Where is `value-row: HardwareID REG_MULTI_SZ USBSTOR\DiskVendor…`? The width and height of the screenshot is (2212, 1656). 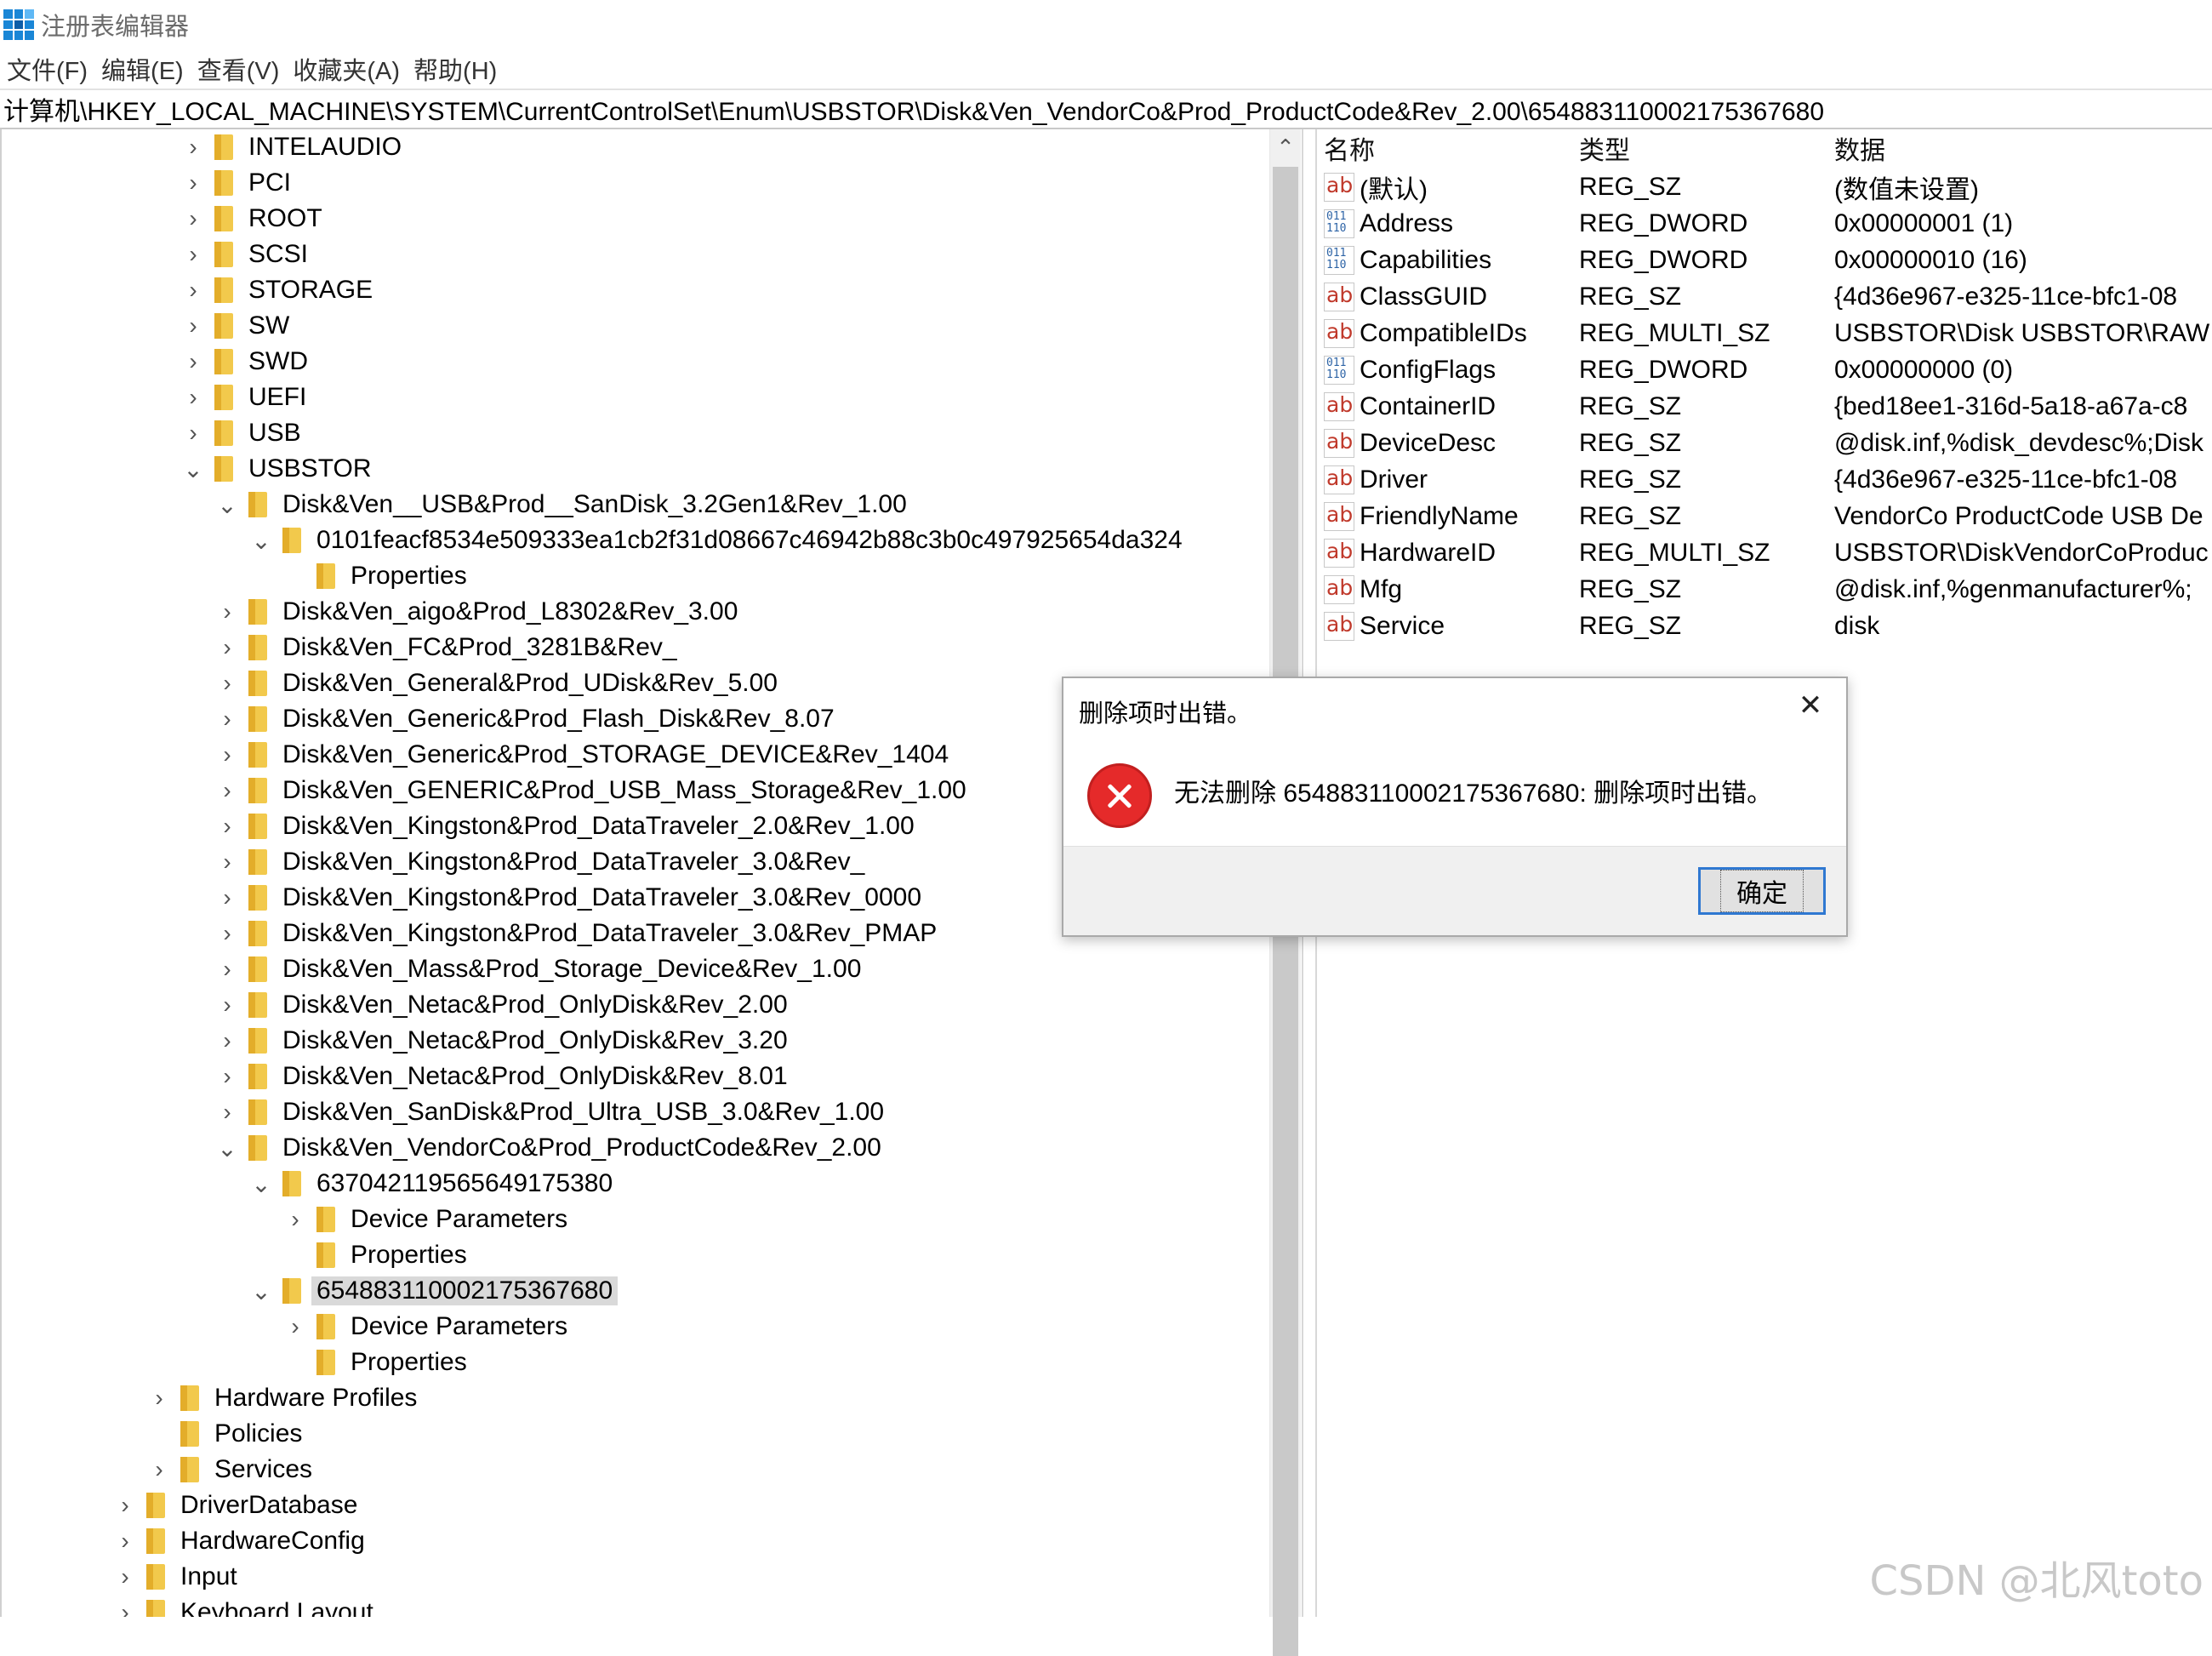 value-row: HardwareID REG_MULTI_SZ USBSTOR\DiskVendor… is located at coordinates (1765, 552).